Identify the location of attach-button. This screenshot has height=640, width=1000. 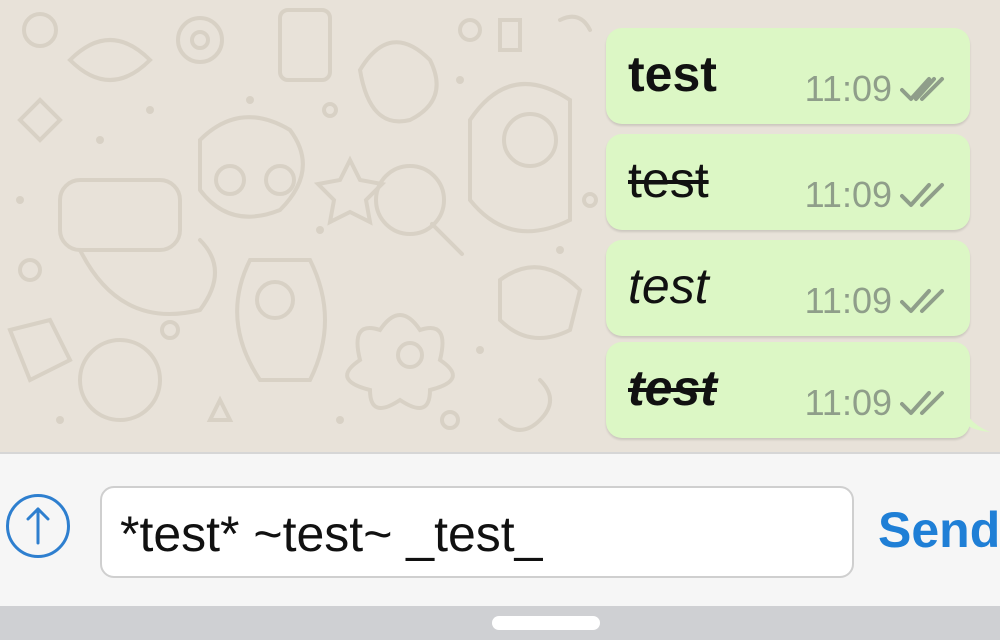
(38, 526).